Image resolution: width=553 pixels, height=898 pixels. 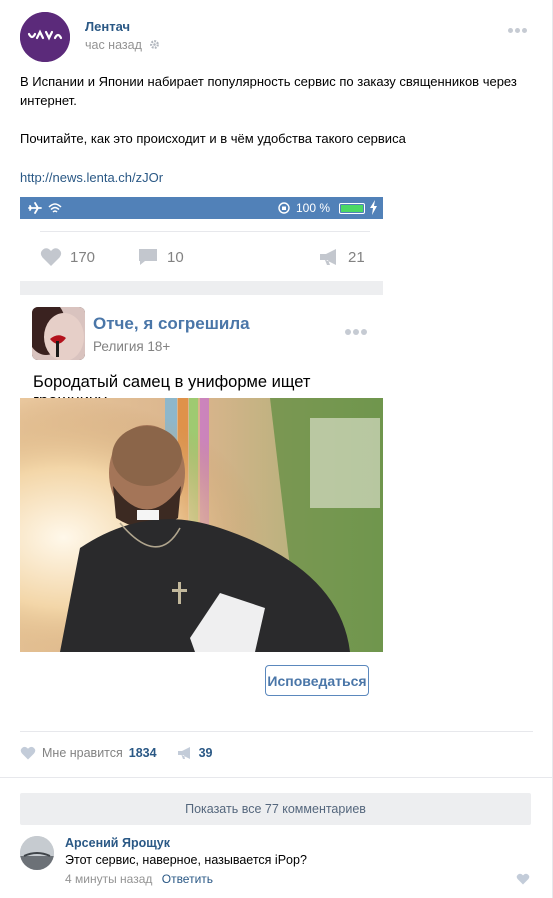 What do you see at coordinates (171, 323) in the screenshot?
I see `inner-post-title: Отче, я согрешила` at bounding box center [171, 323].